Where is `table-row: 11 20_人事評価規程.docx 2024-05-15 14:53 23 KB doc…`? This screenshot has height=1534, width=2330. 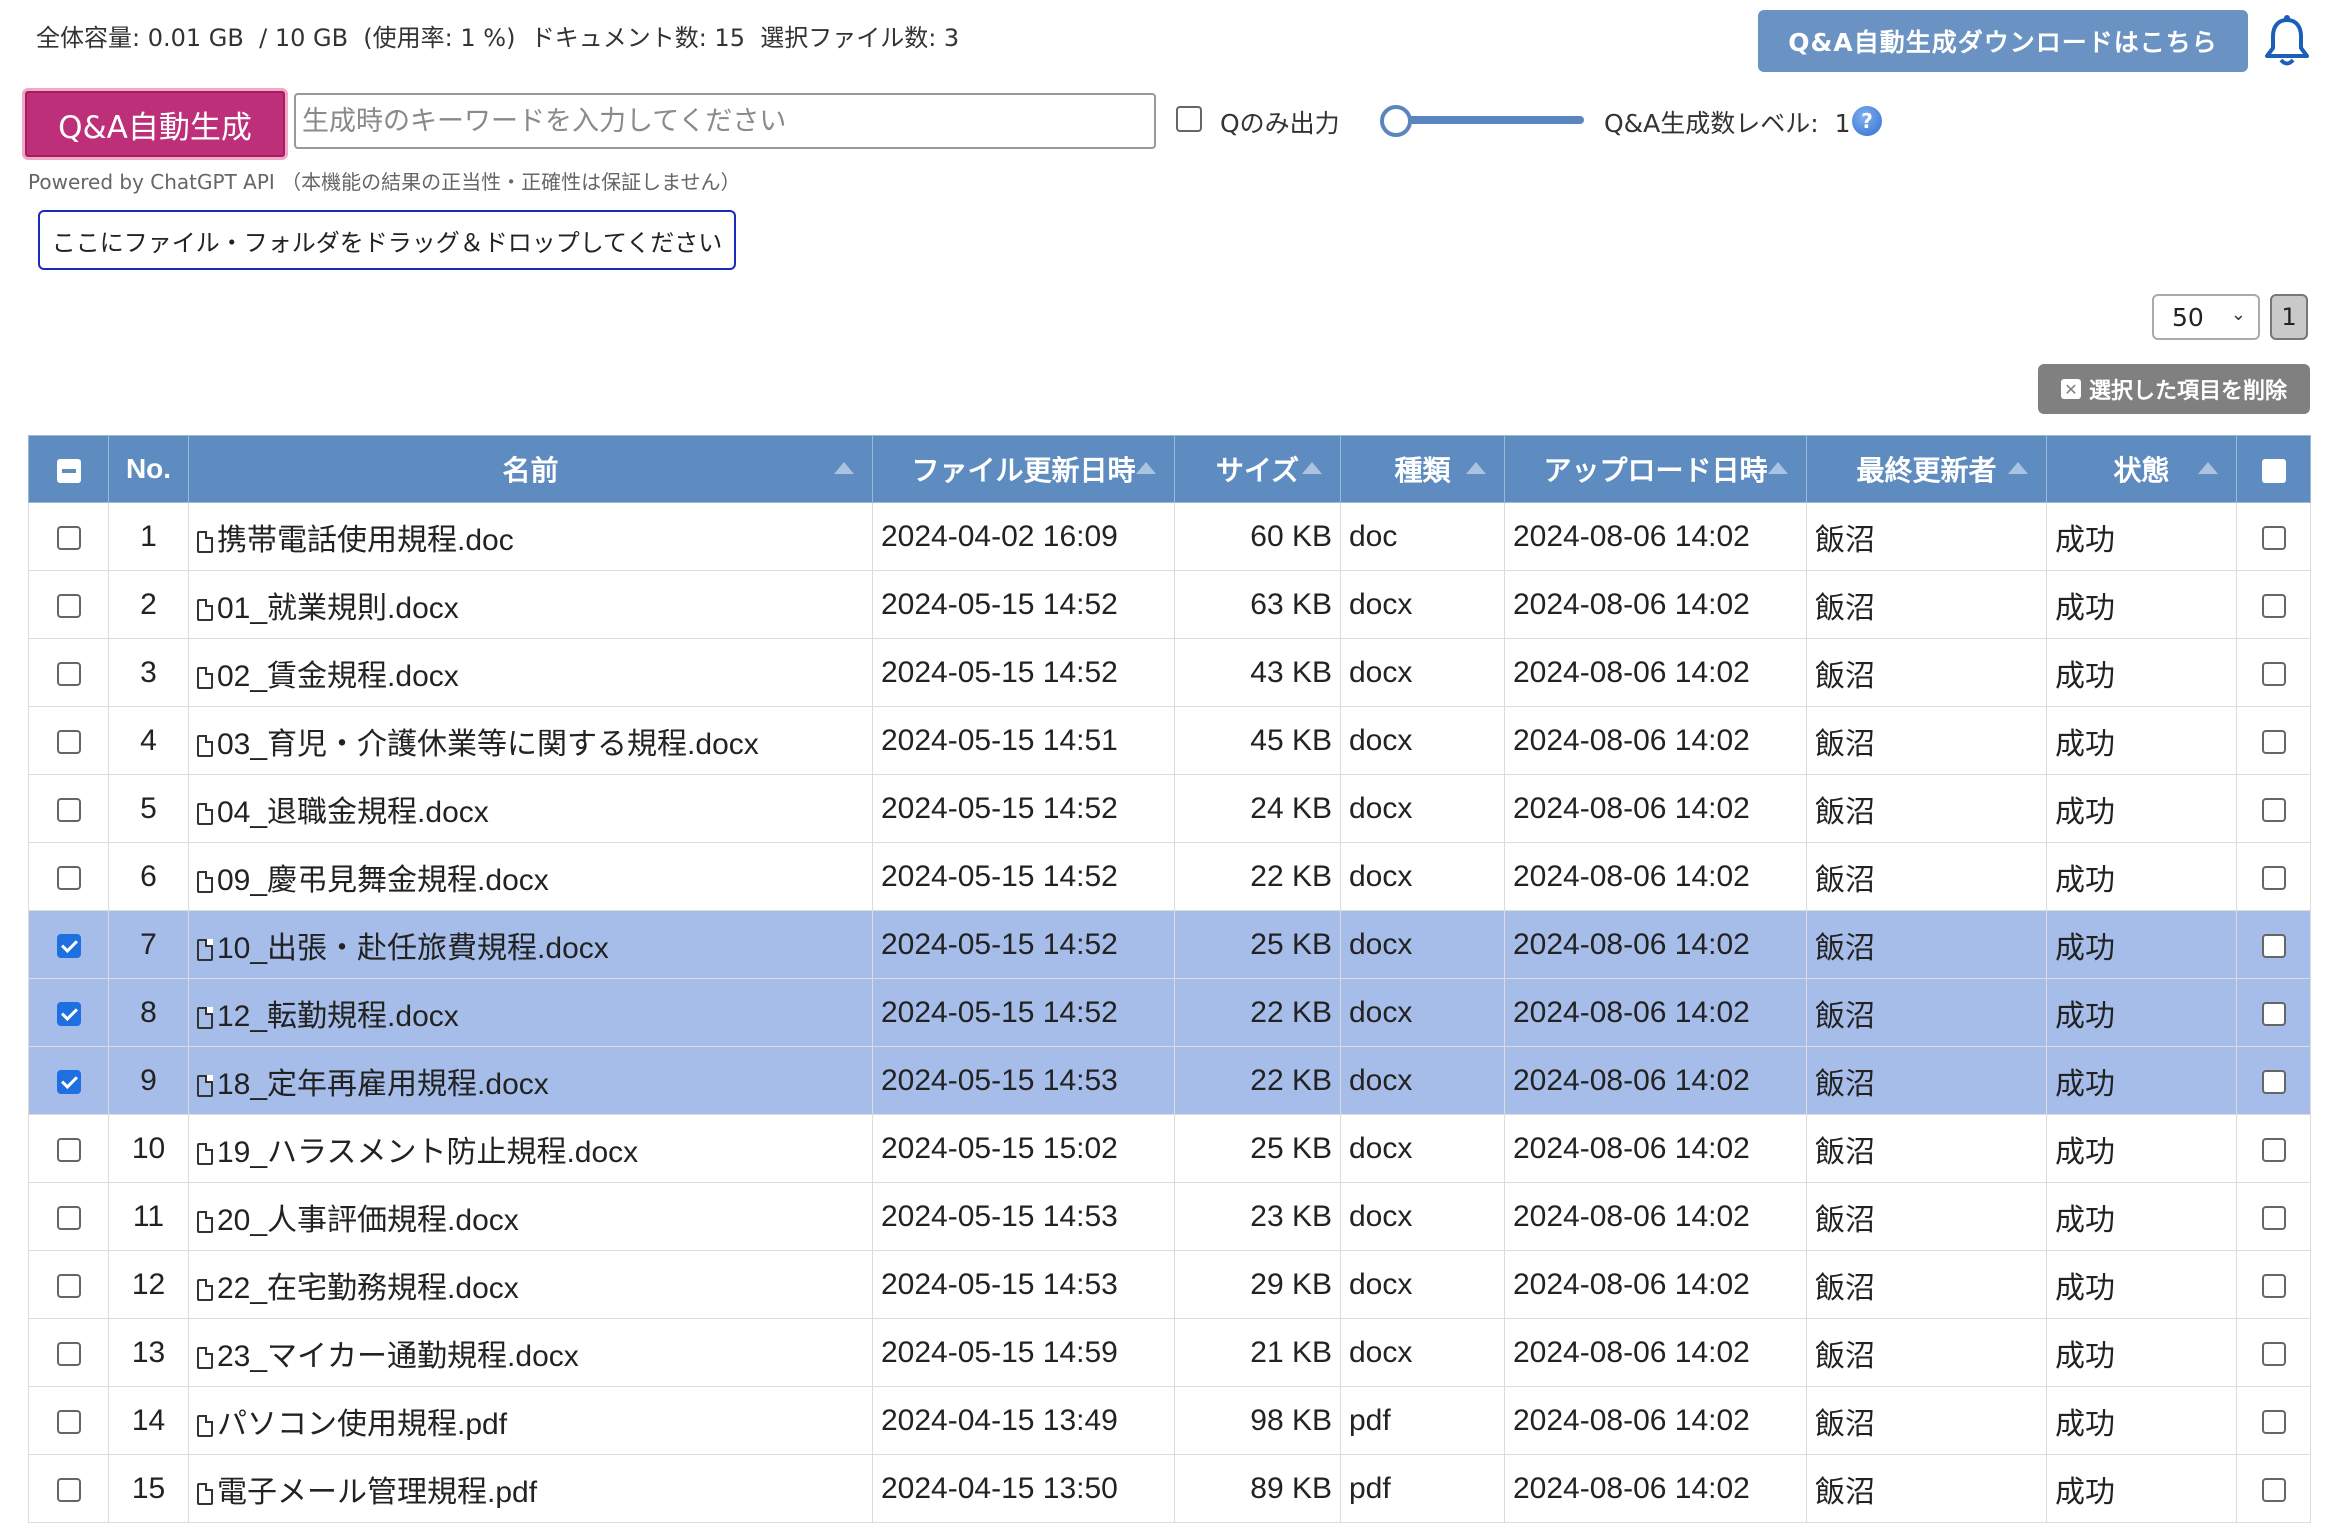 table-row: 11 20_人事評価規程.docx 2024-05-15 14:53 23 KB doc… is located at coordinates (1169, 1216).